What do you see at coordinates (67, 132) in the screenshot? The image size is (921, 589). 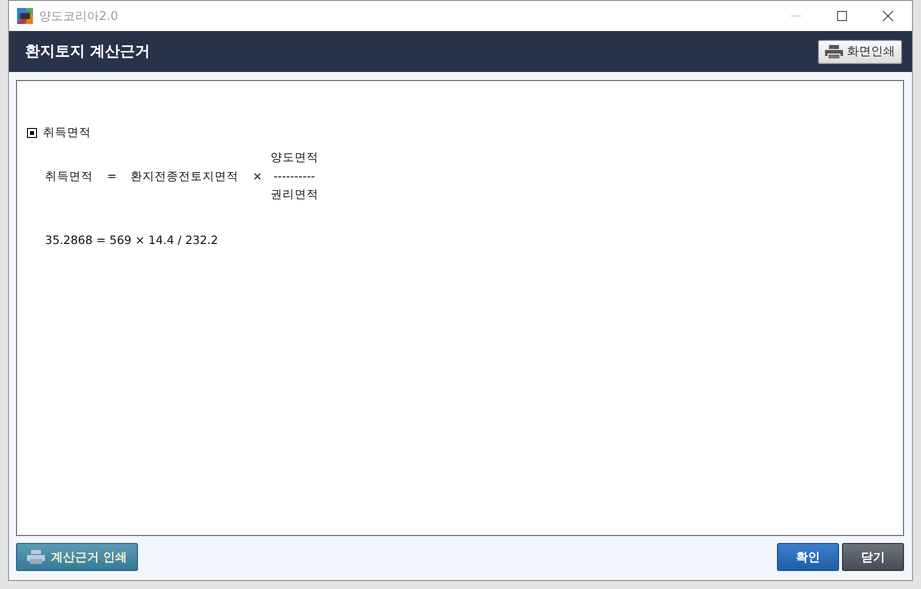 I see `section-title: 취득면적` at bounding box center [67, 132].